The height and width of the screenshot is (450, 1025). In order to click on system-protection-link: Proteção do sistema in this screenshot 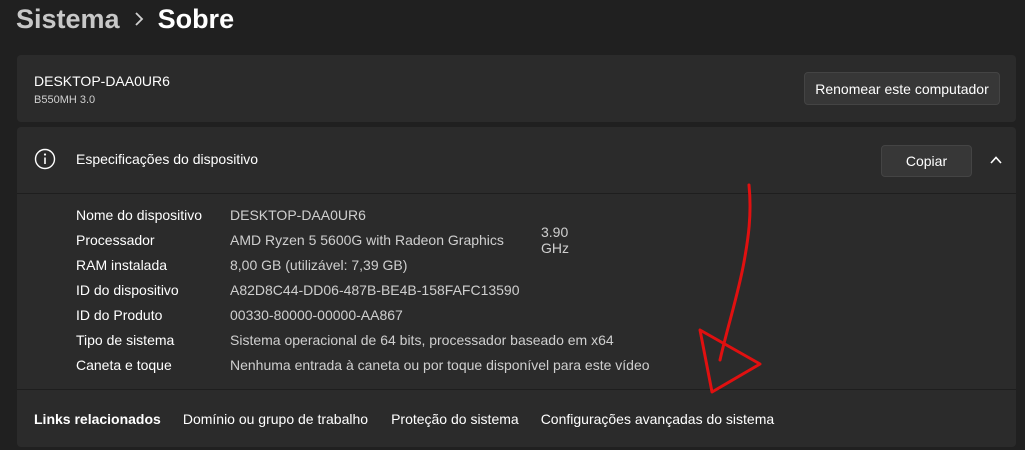, I will do `click(455, 419)`.